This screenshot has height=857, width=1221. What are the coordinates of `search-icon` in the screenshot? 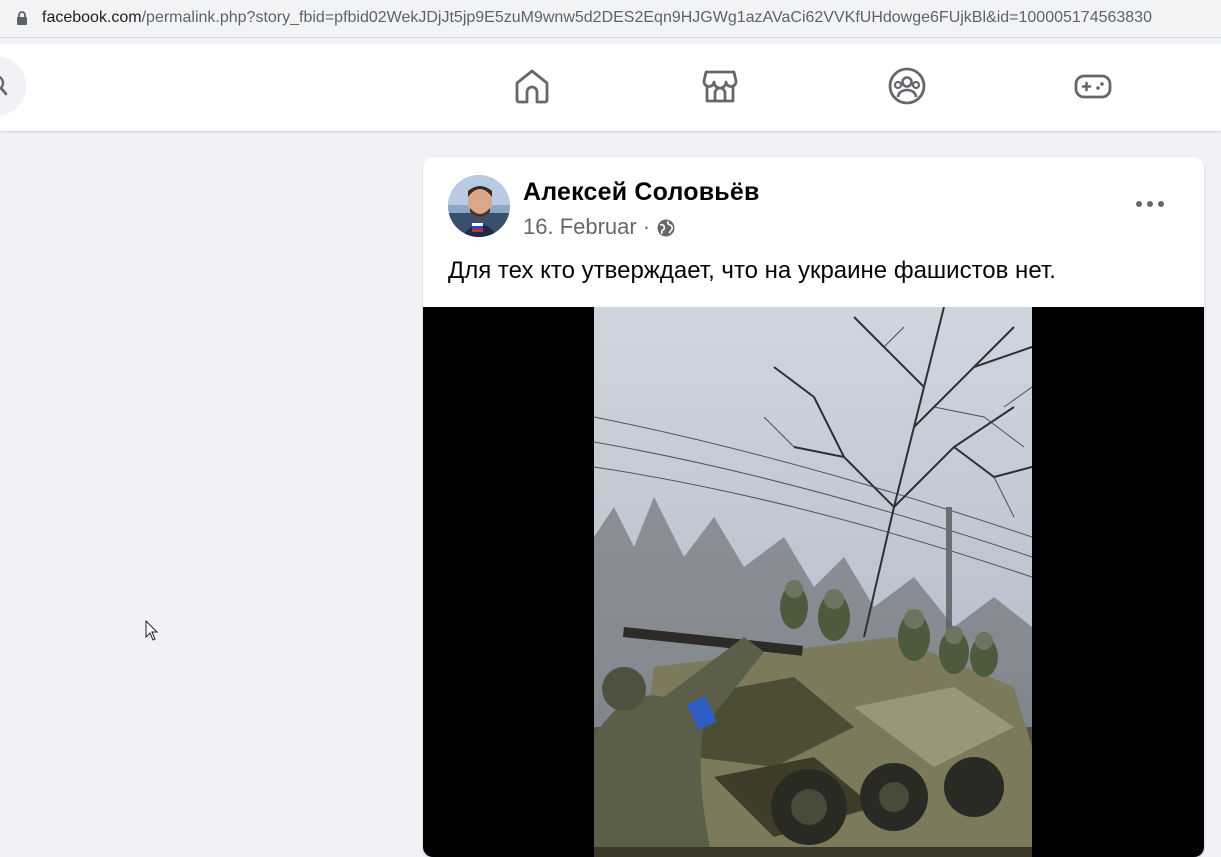 It's located at (4, 85).